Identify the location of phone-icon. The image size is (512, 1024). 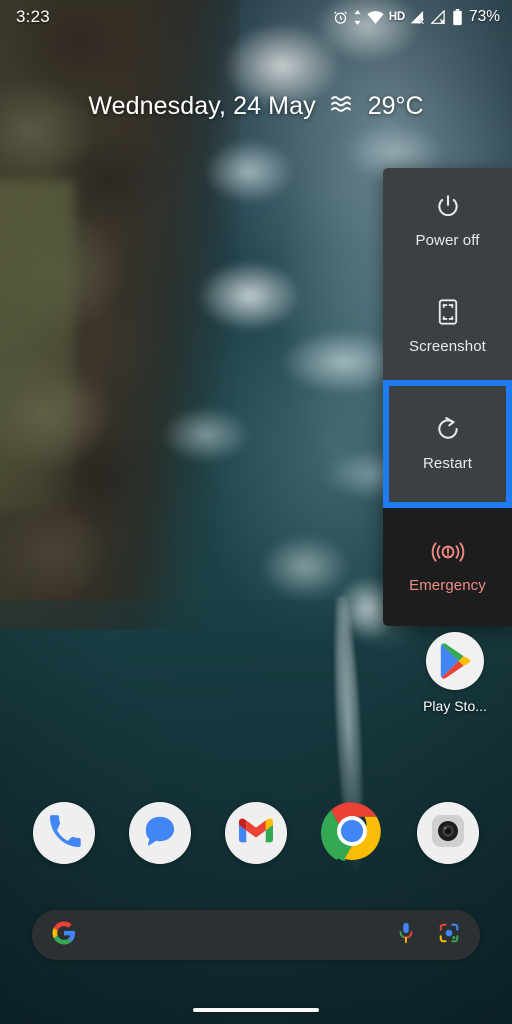
(64, 833).